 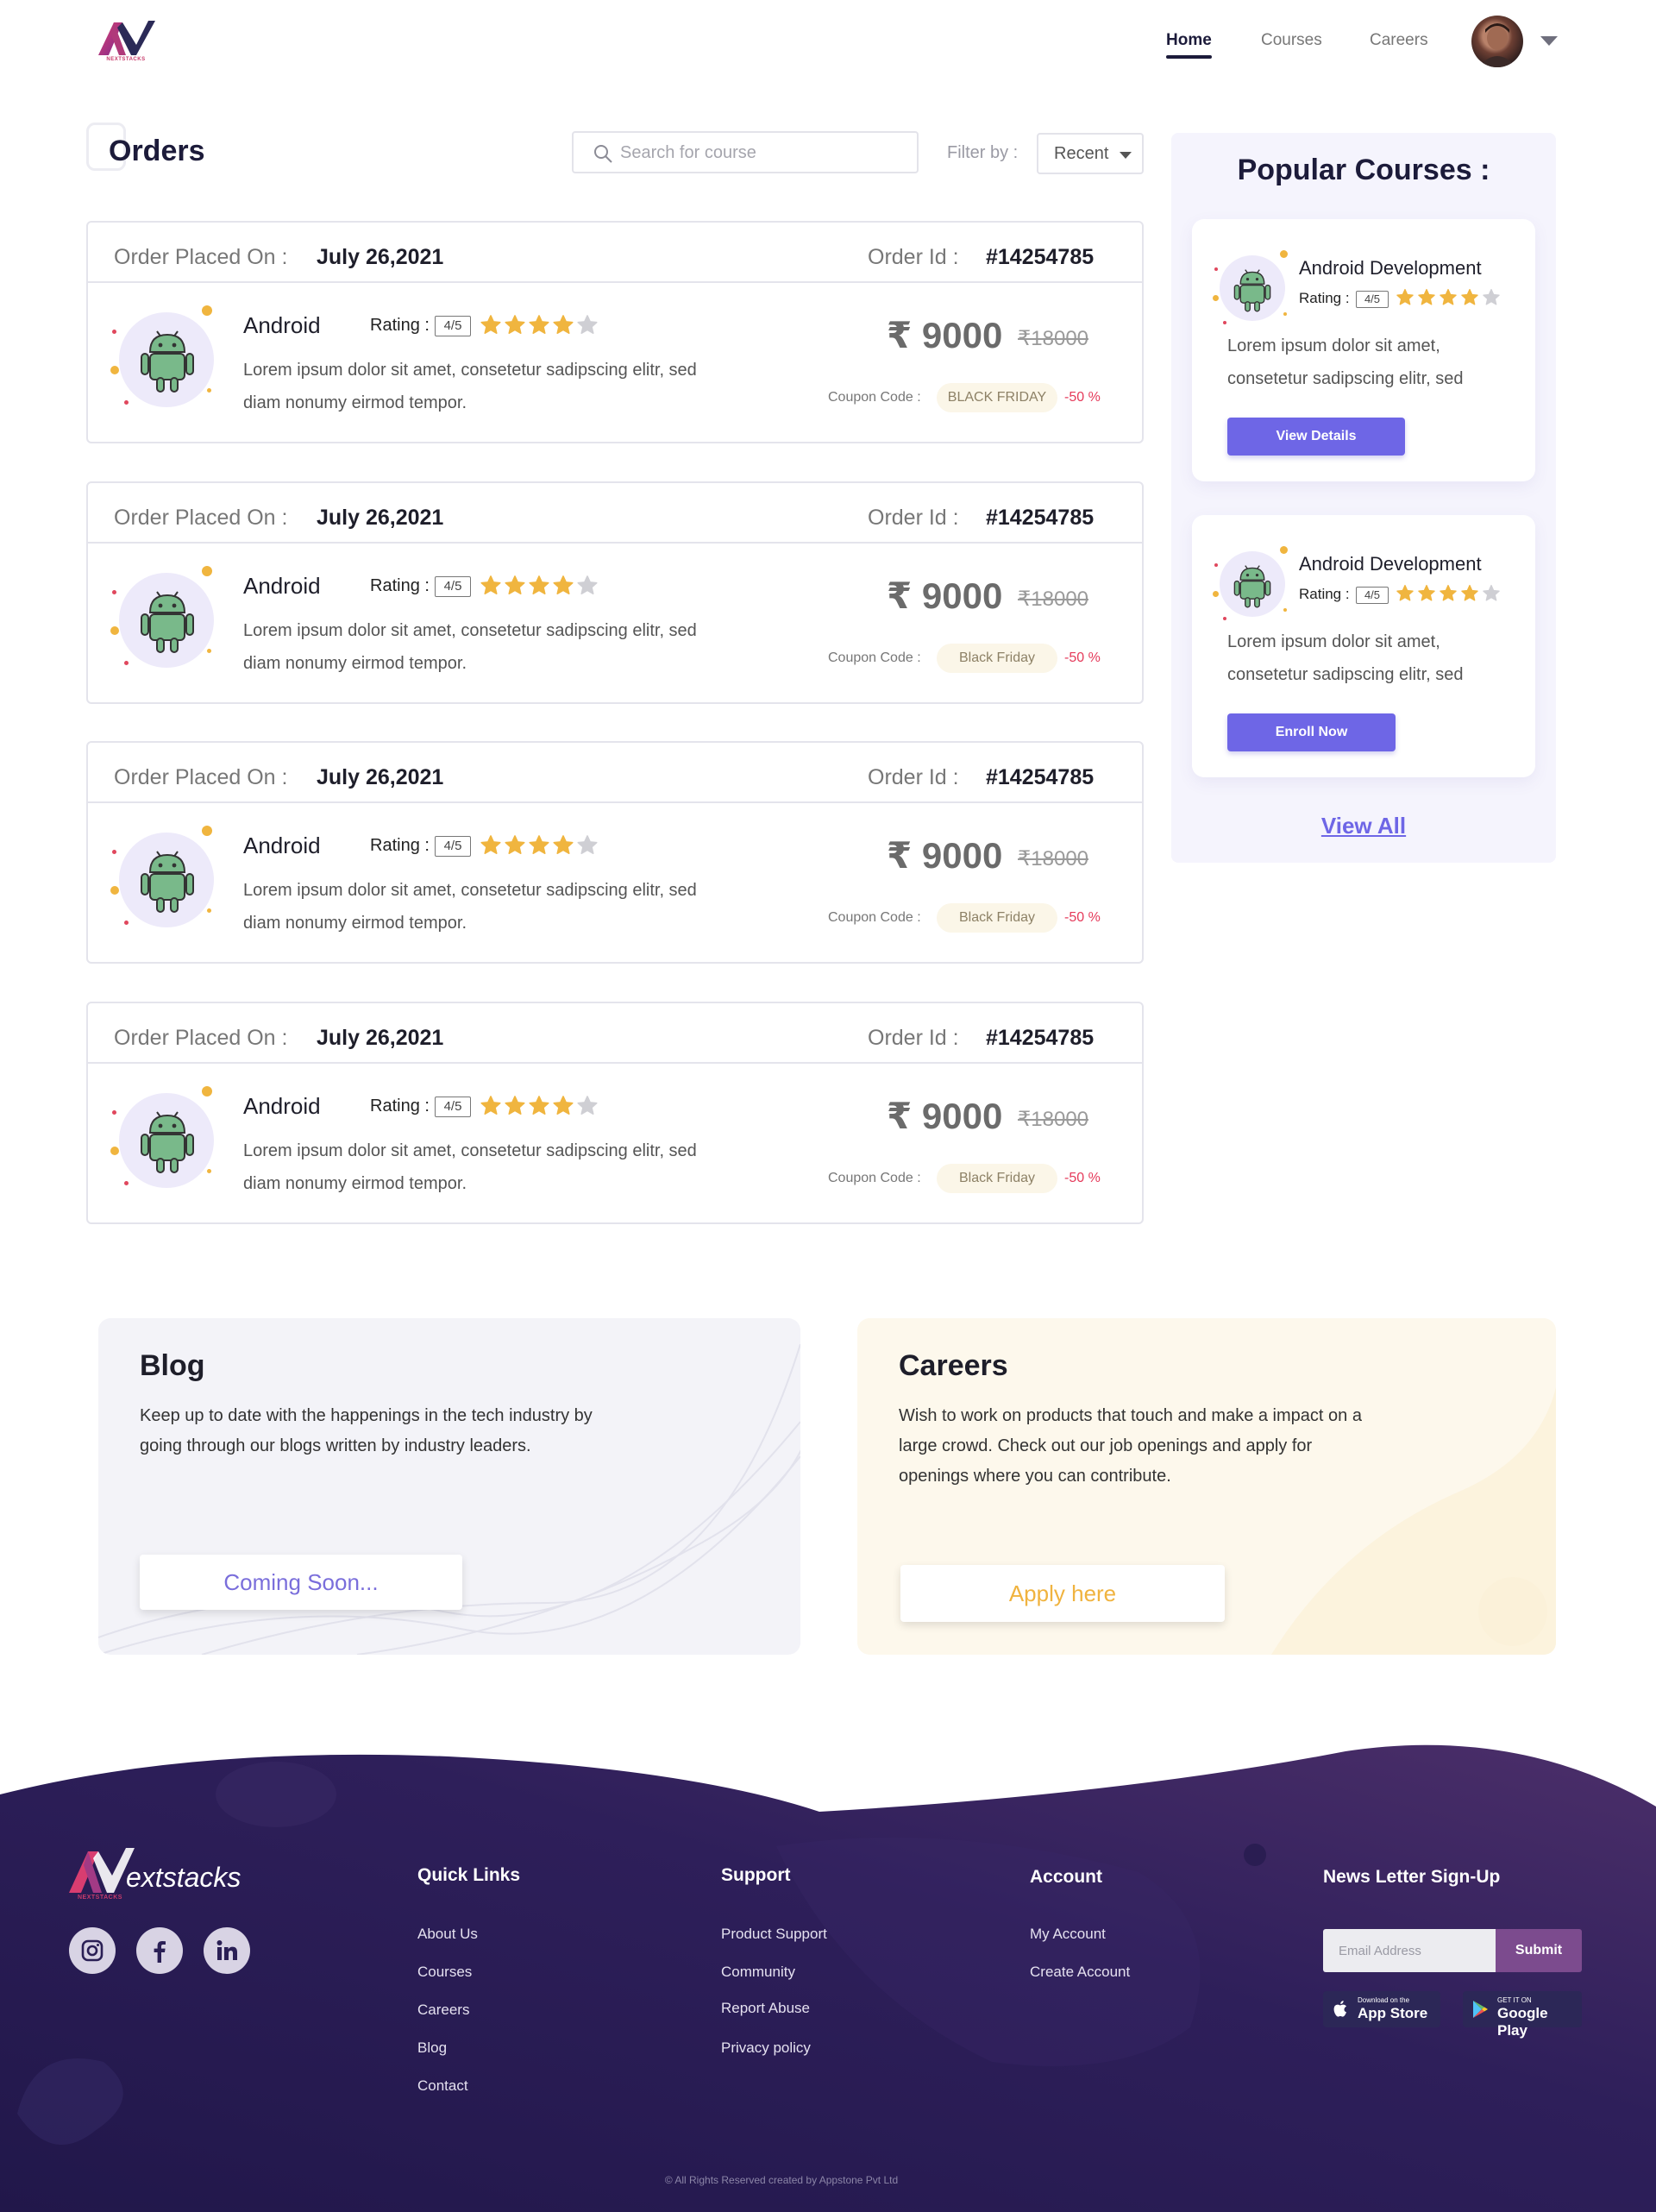 I want to click on footer-link-create-account: Create Account, so click(x=1080, y=1973).